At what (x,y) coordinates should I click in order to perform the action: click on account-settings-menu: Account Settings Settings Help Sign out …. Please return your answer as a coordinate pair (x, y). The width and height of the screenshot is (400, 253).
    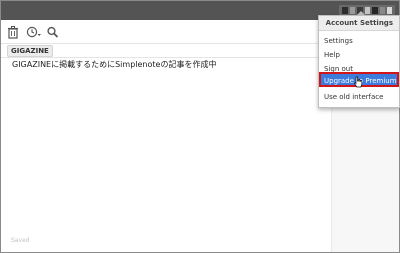
    Looking at the image, I should click on (359, 61).